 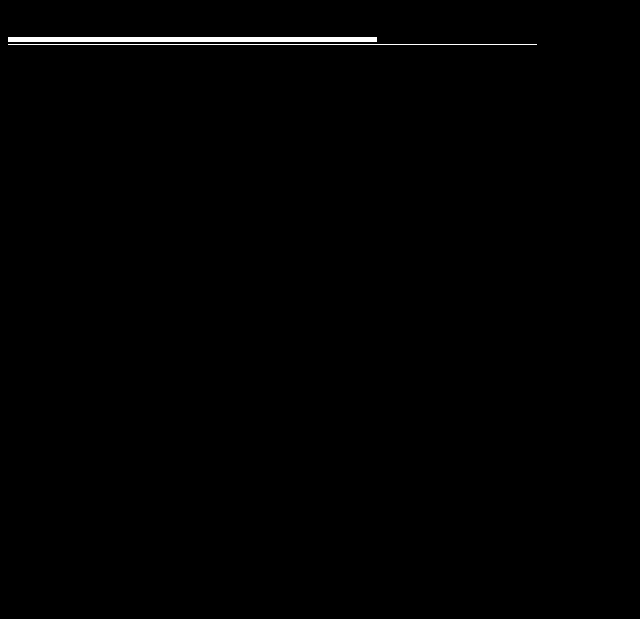 I want to click on plot-top-border, so click(x=272, y=44).